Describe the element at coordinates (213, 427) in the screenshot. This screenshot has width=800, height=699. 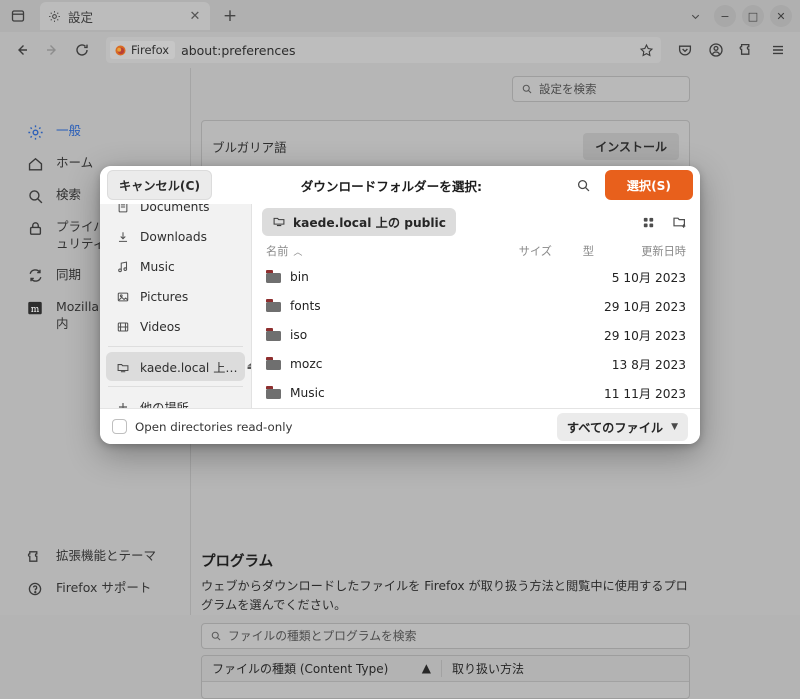
I see `readonly-label: Open directories read-only` at that location.